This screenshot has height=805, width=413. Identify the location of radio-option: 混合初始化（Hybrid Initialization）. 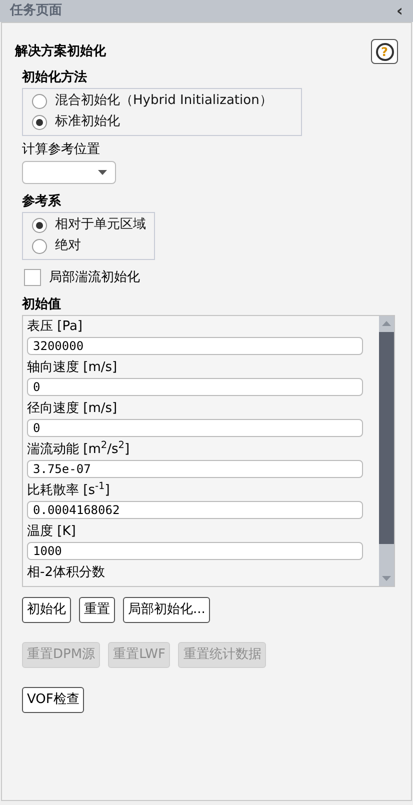
(162, 101).